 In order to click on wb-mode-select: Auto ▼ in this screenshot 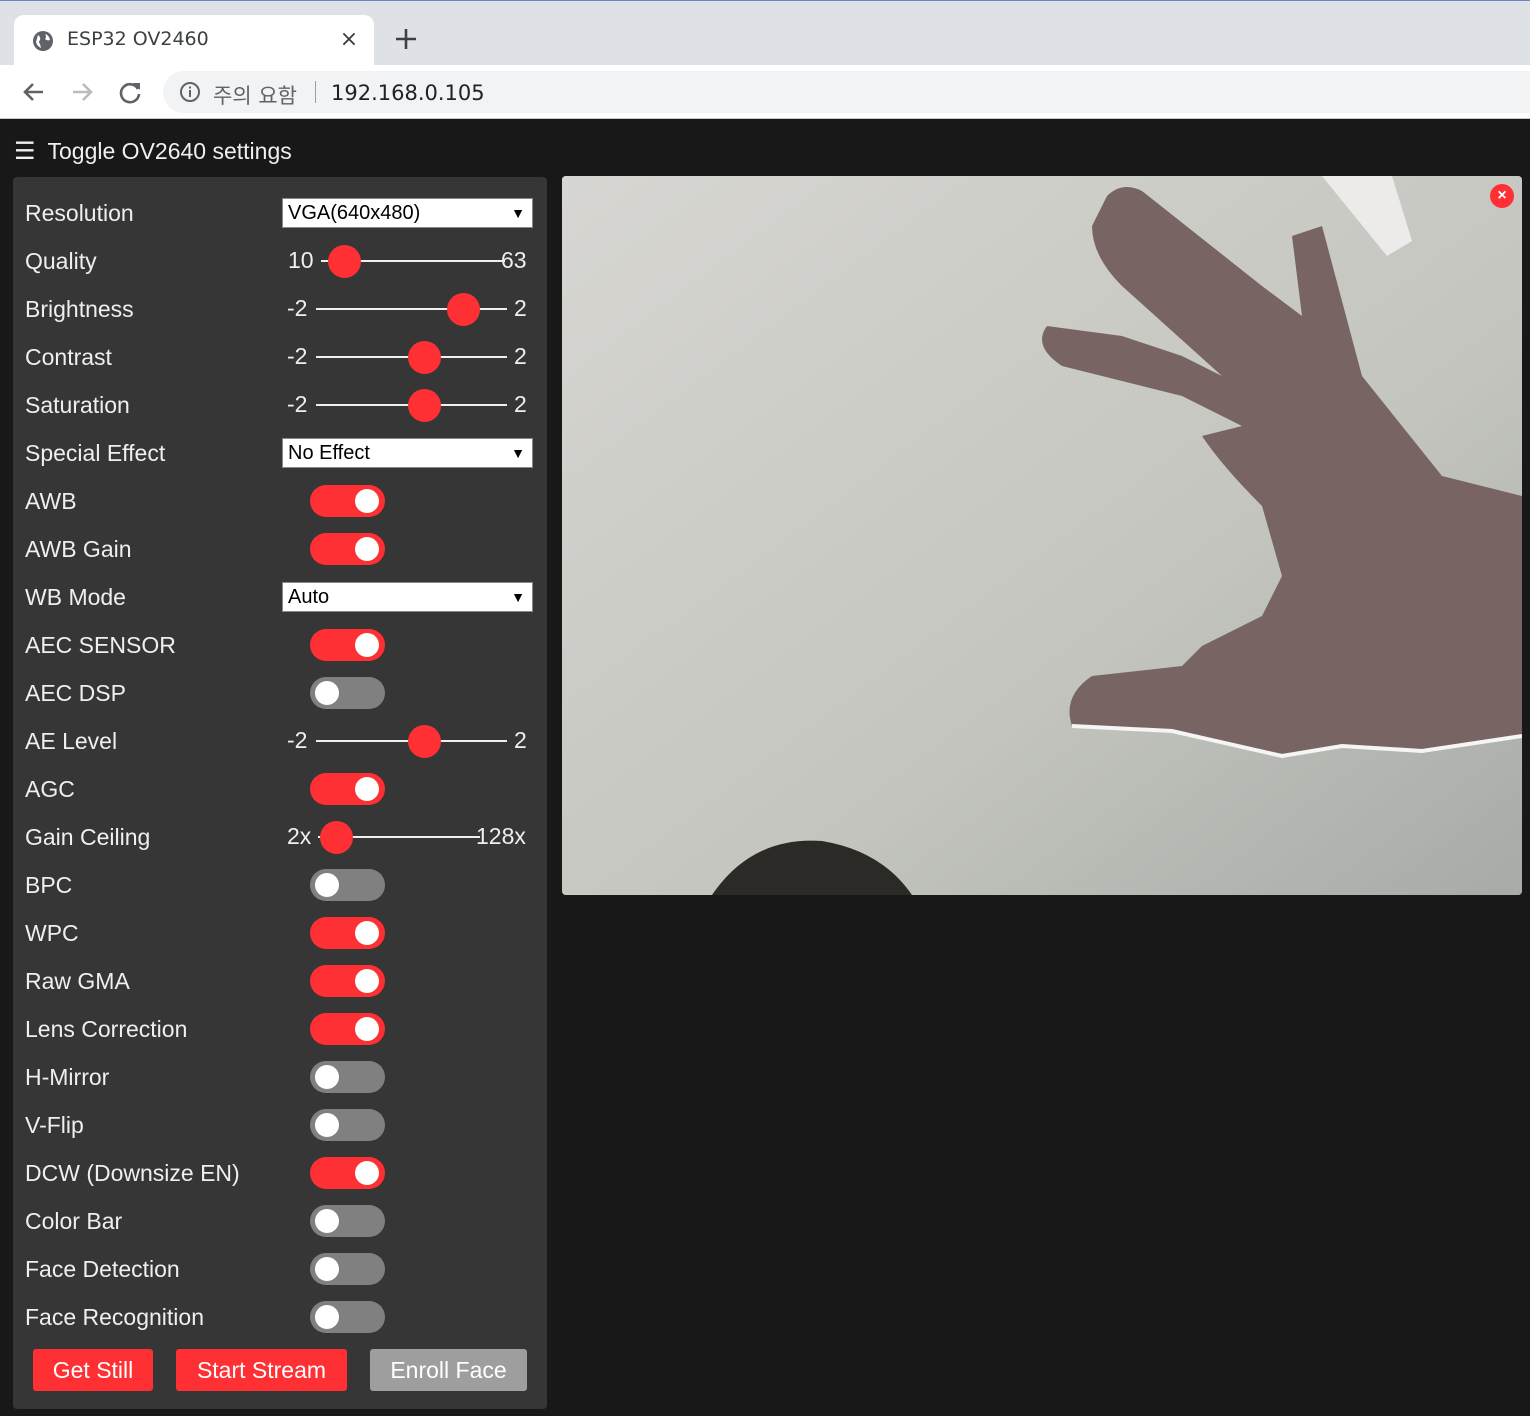, I will do `click(407, 597)`.